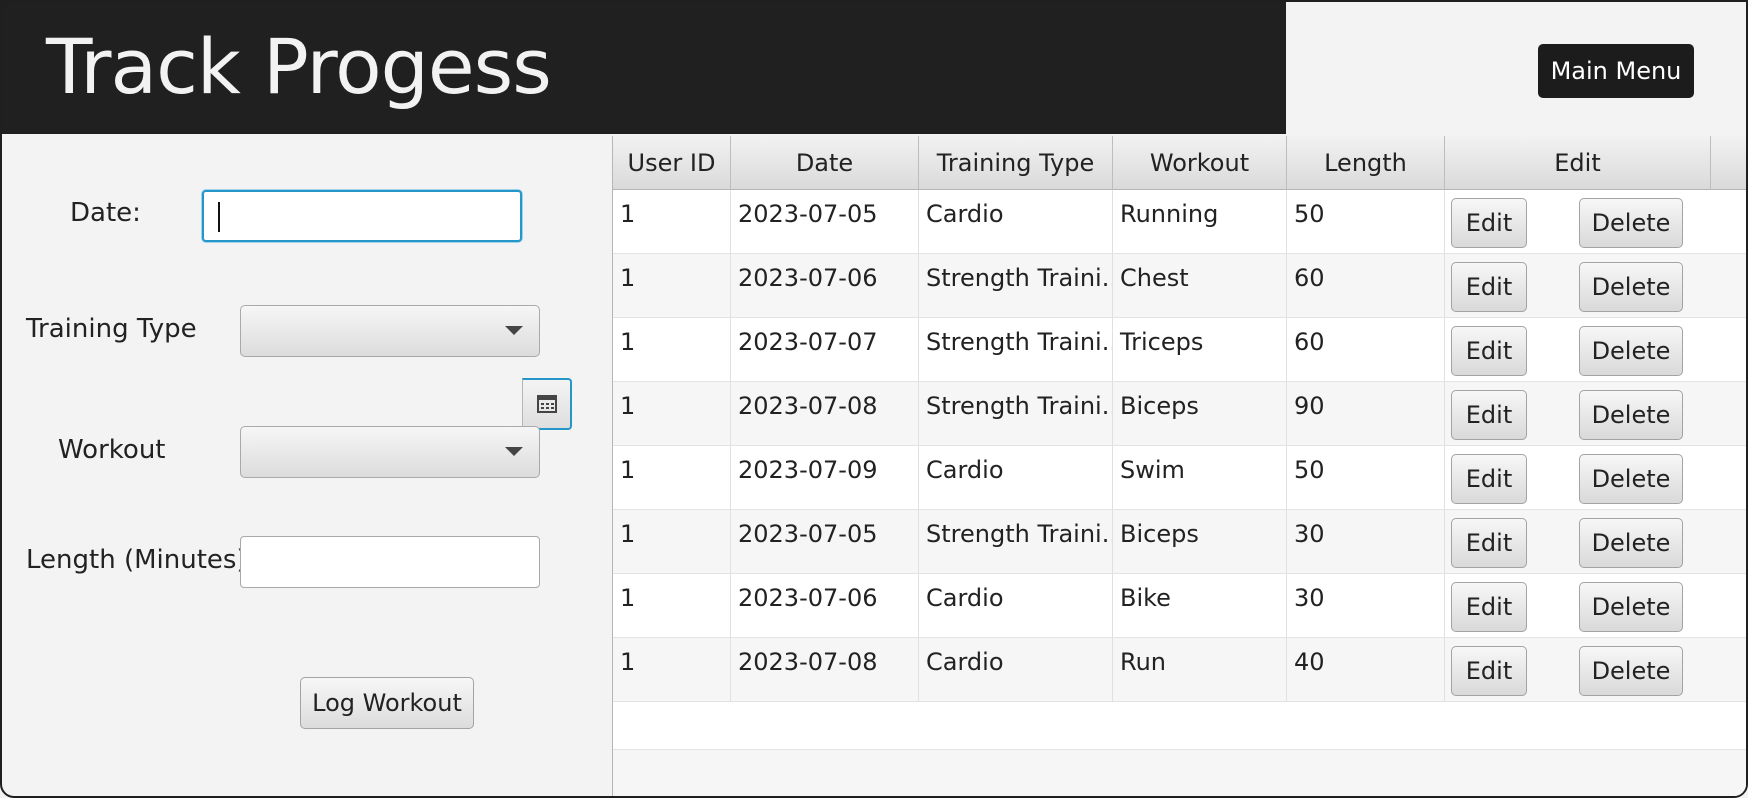 This screenshot has height=798, width=1748. Describe the element at coordinates (390, 562) in the screenshot. I see `length-input` at that location.